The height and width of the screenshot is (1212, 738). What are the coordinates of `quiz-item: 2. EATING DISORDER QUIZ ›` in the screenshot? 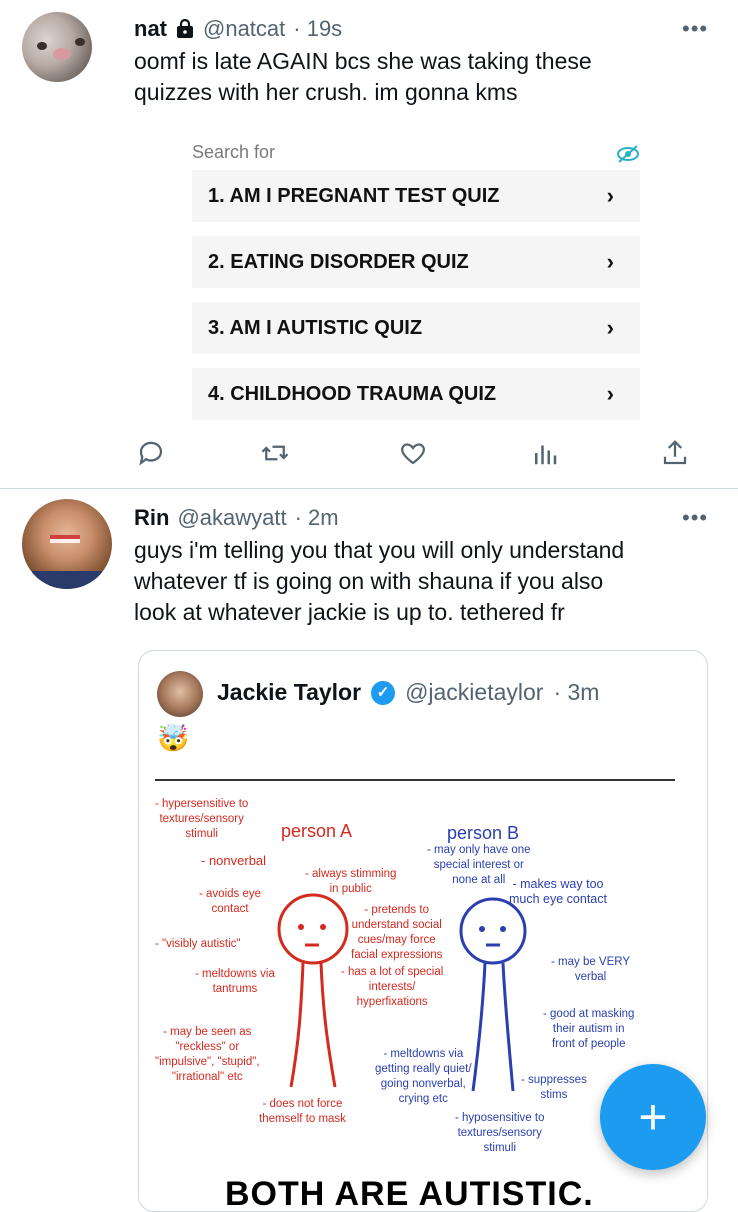 It's located at (416, 262).